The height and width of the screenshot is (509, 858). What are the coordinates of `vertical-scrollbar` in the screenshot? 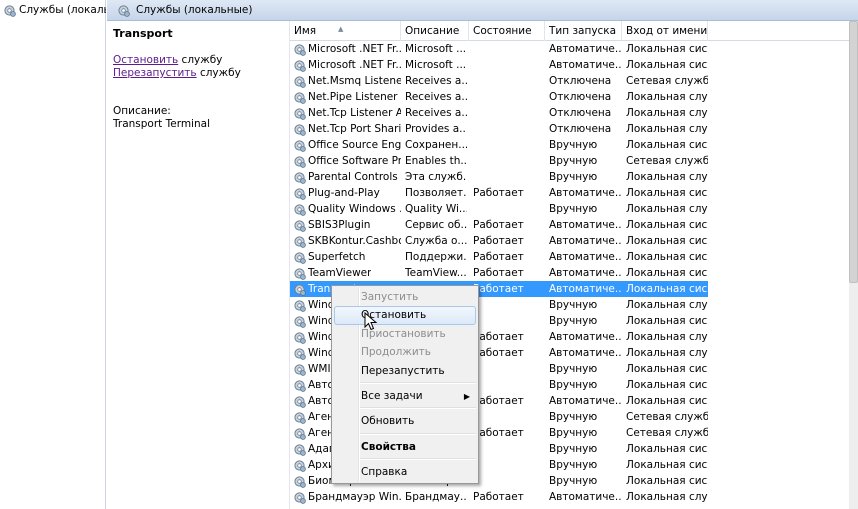 It's located at (853, 265).